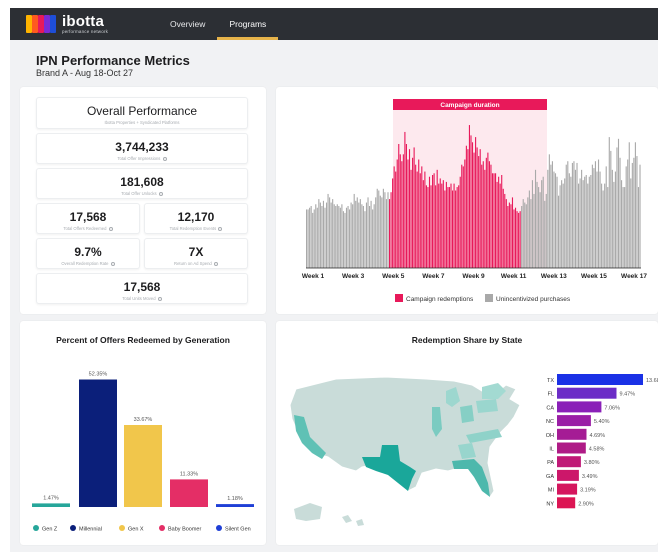  Describe the element at coordinates (550, 408) in the screenshot. I see `state-label: CA` at that location.